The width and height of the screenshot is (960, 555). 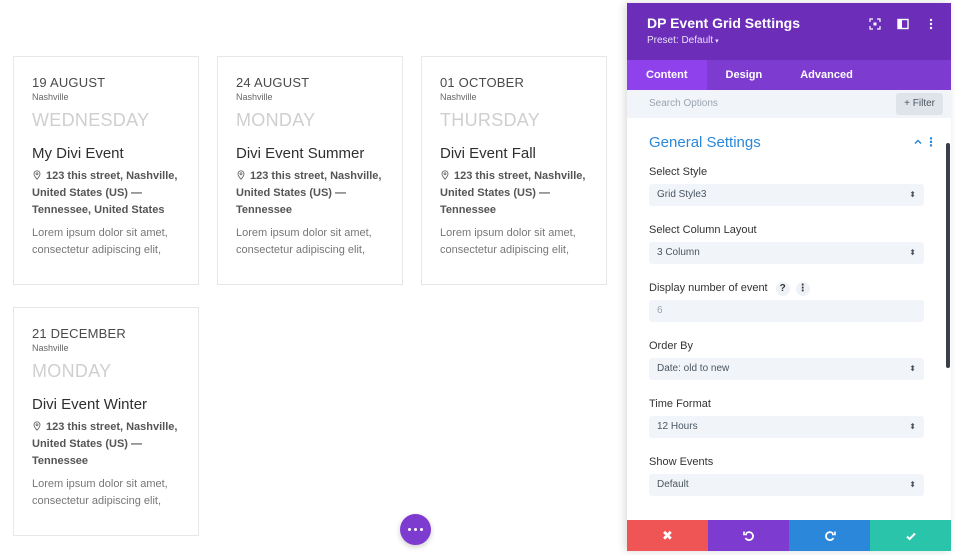 What do you see at coordinates (802, 289) in the screenshot?
I see `field-more-icon: ⋮` at bounding box center [802, 289].